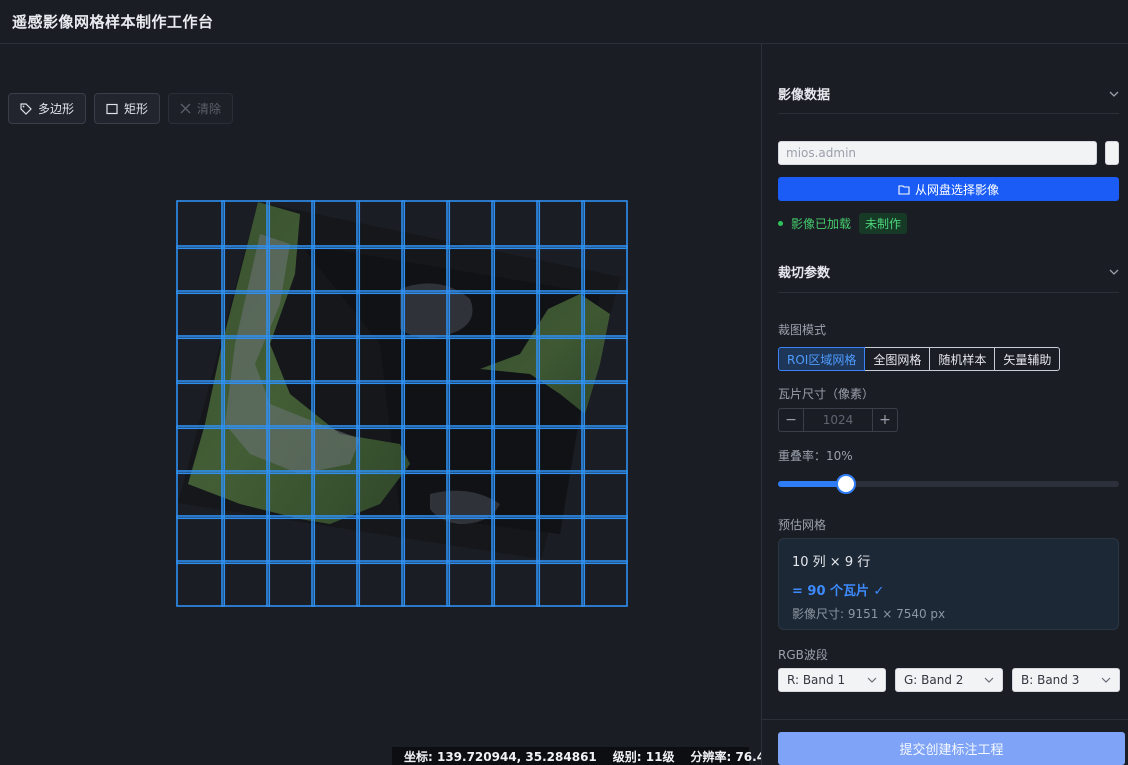 The width and height of the screenshot is (1128, 765). I want to click on select-image-label: 从网盘选择影像, so click(956, 189).